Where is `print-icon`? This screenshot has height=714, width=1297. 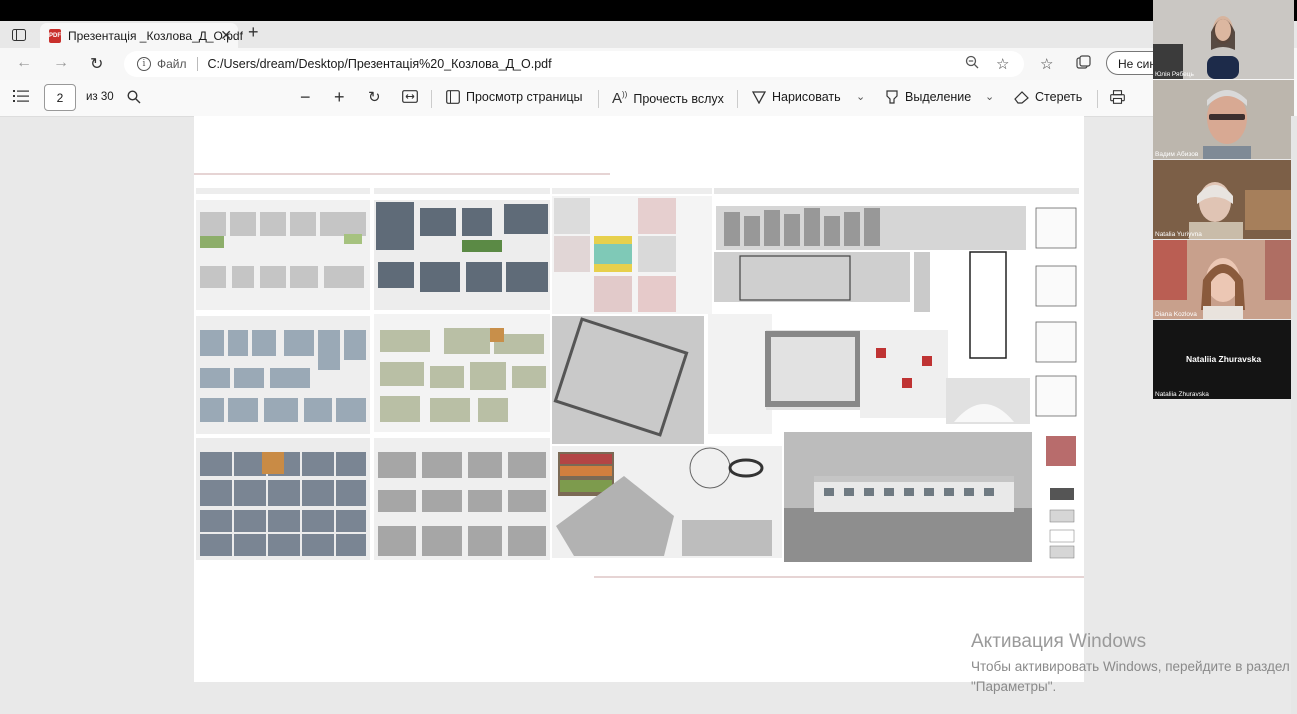
print-icon is located at coordinates (1117, 97).